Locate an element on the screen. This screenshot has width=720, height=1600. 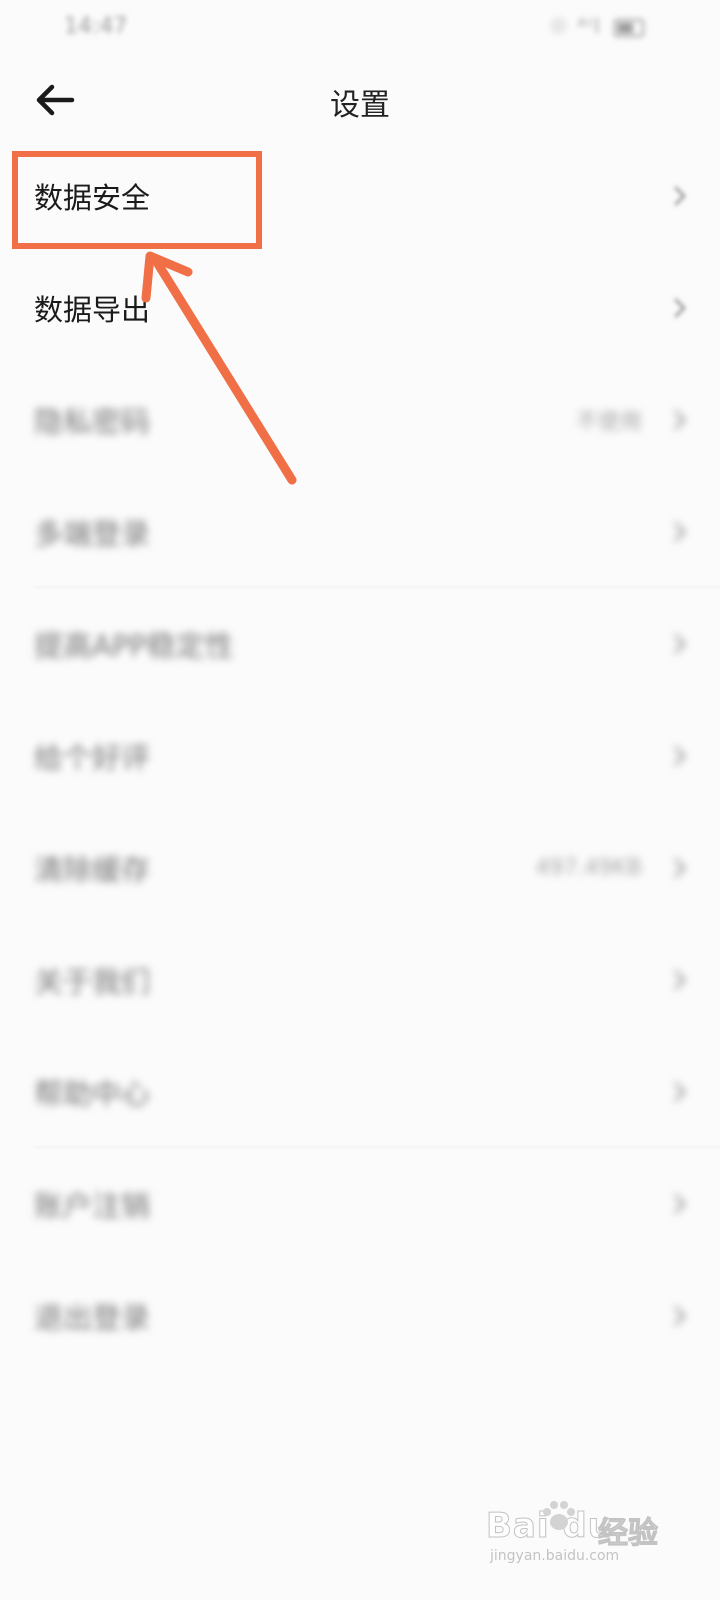
status-icons: ☉ ᴬᴵl is located at coordinates (596, 26).